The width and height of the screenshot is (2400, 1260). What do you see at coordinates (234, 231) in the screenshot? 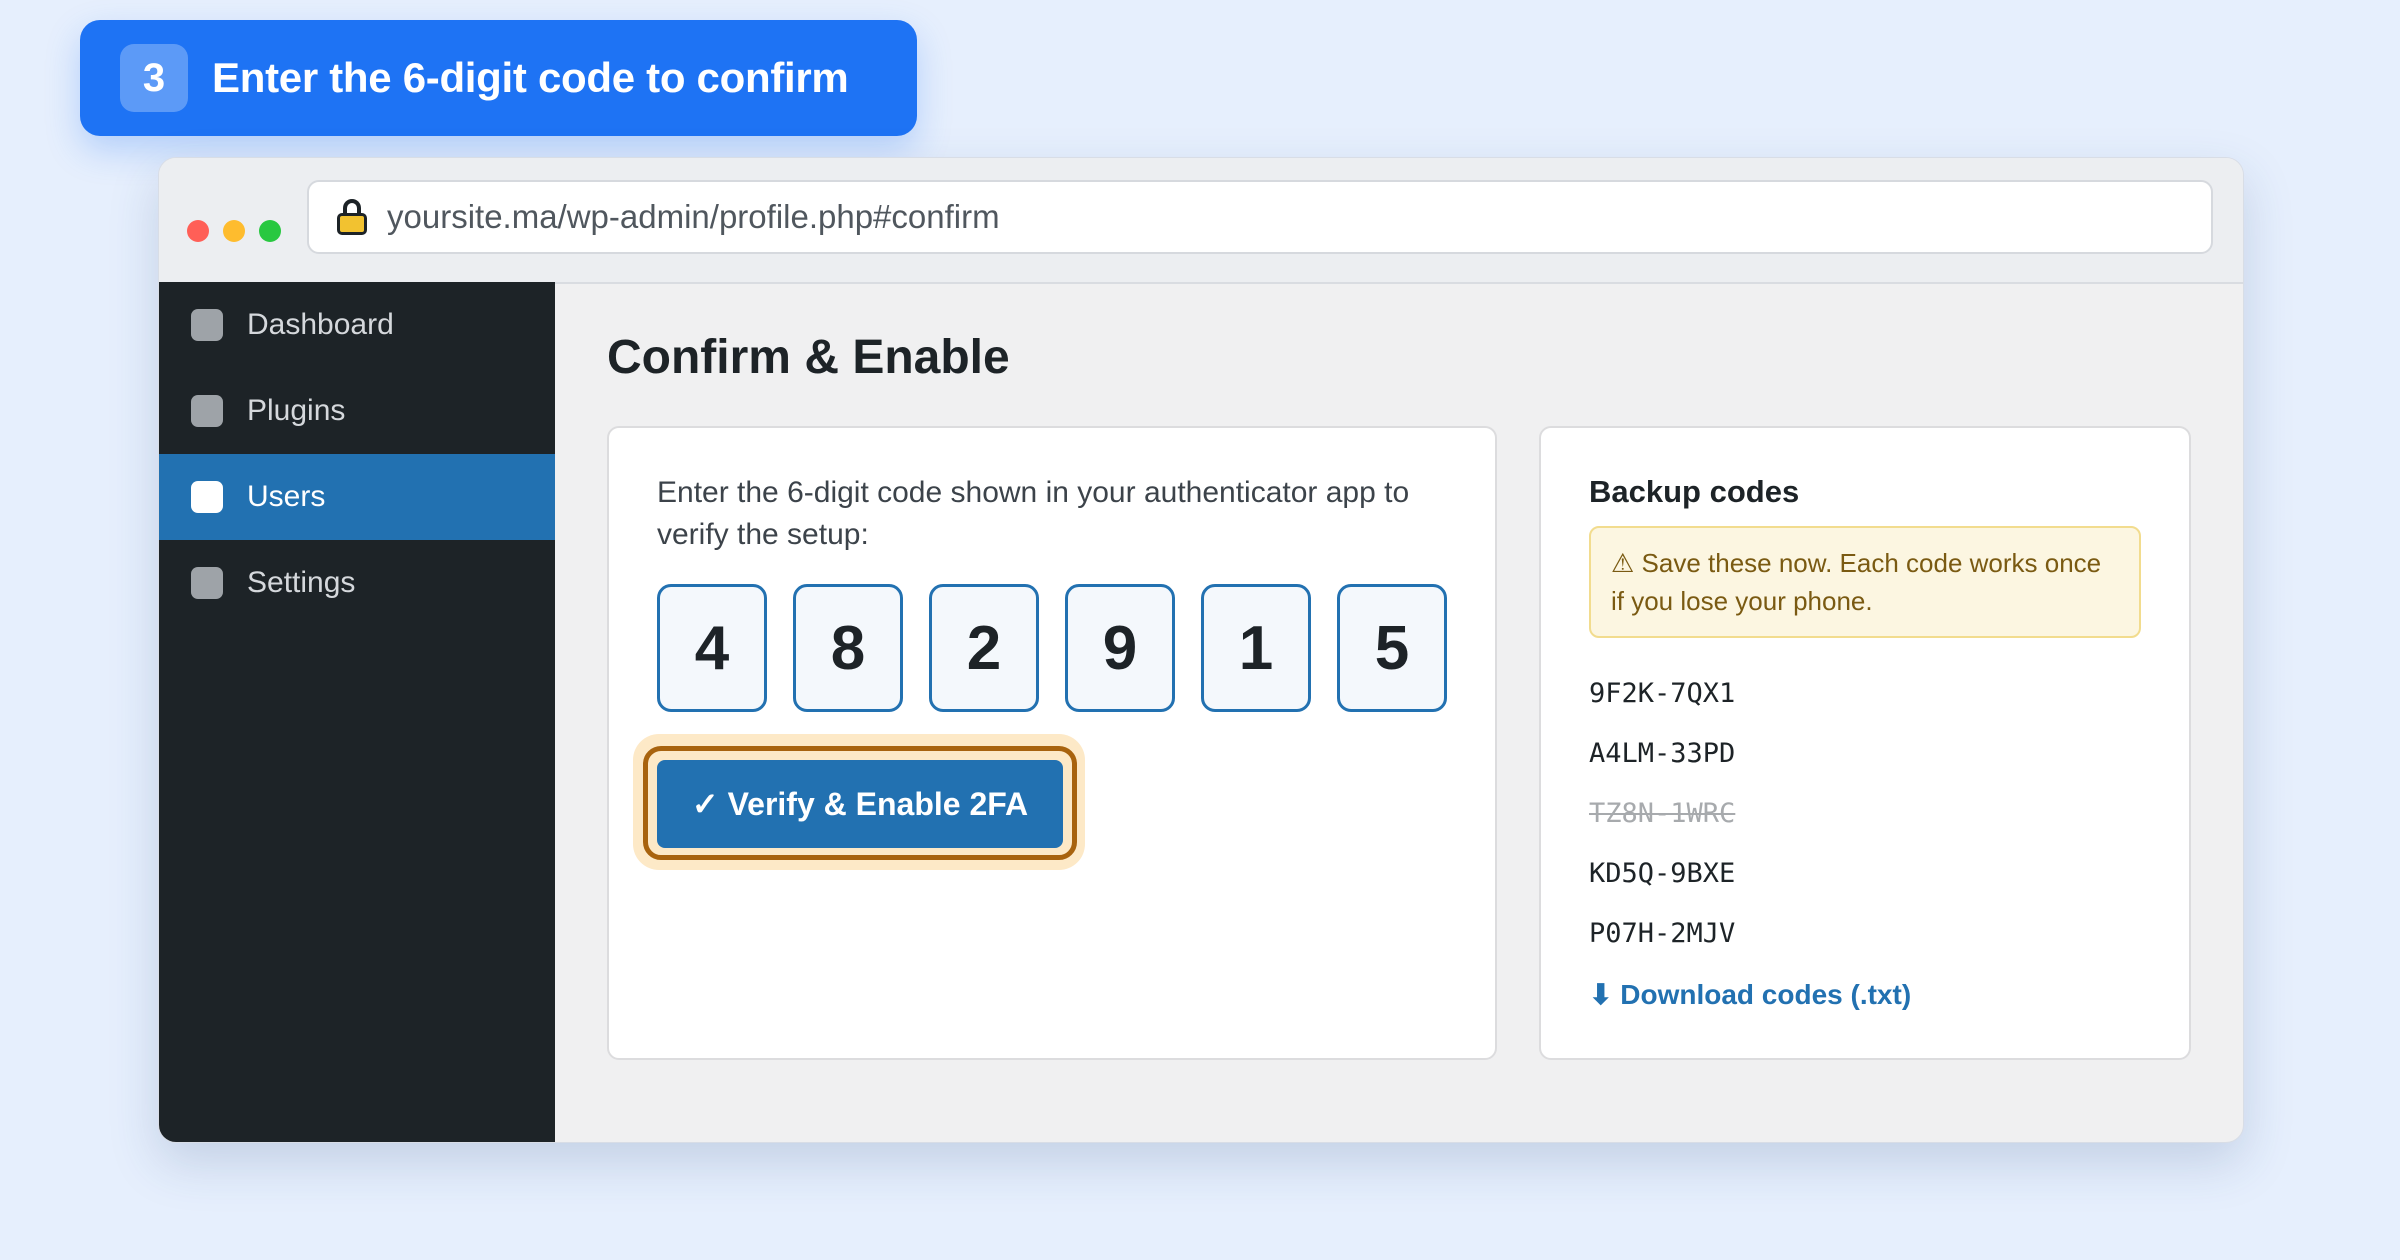
I see `minimize-window-button` at bounding box center [234, 231].